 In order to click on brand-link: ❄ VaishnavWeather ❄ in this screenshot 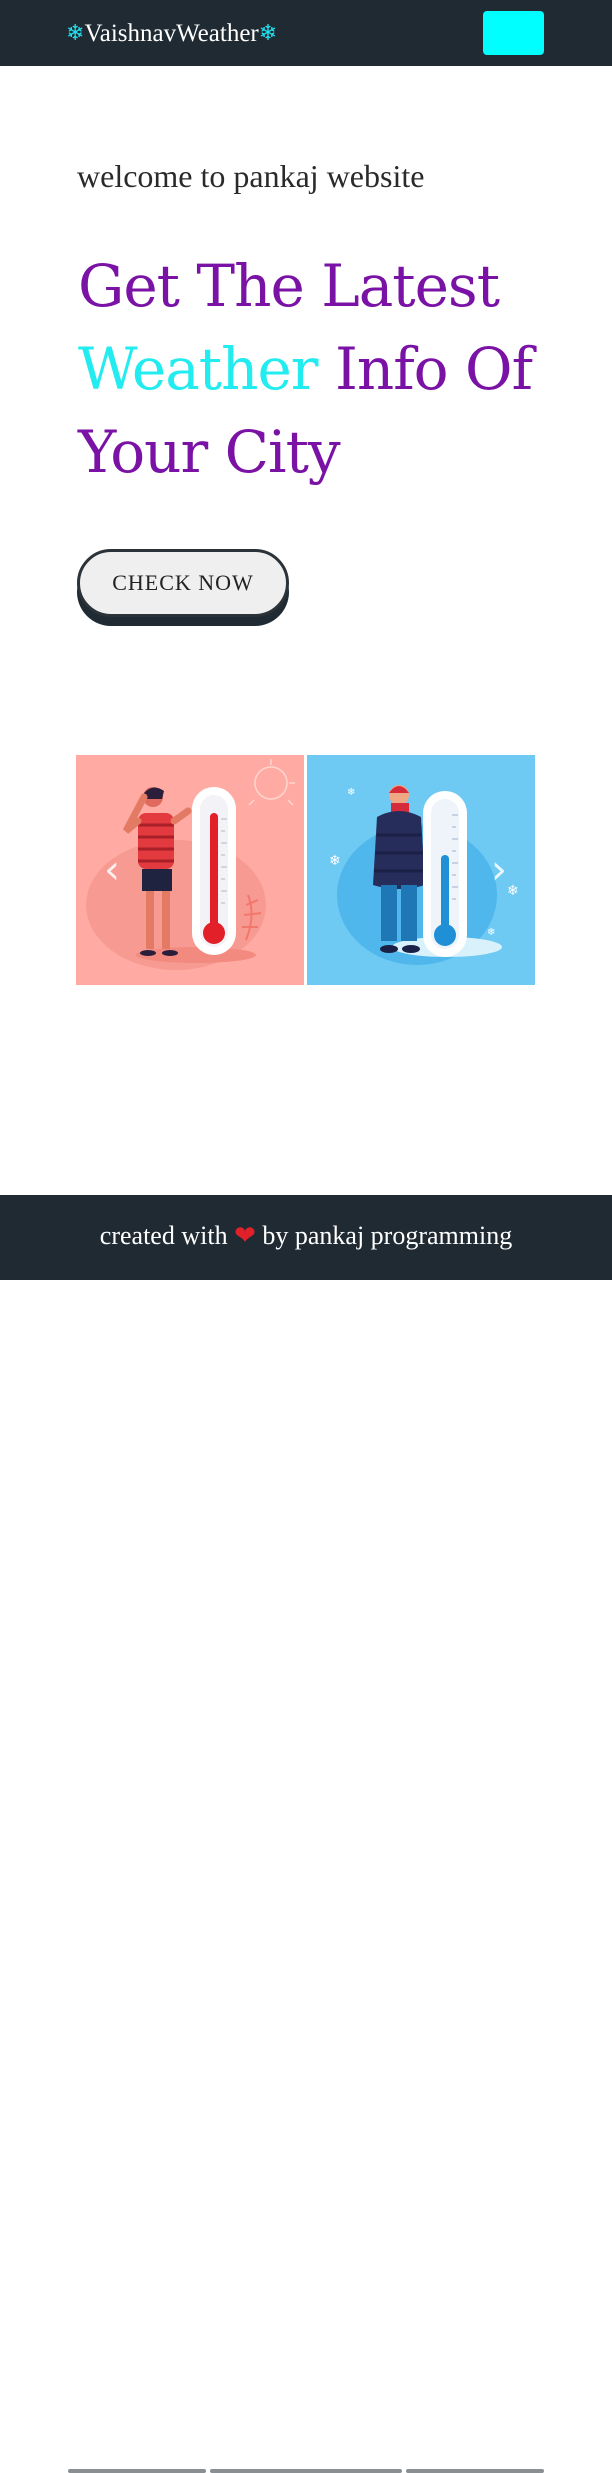, I will do `click(171, 34)`.